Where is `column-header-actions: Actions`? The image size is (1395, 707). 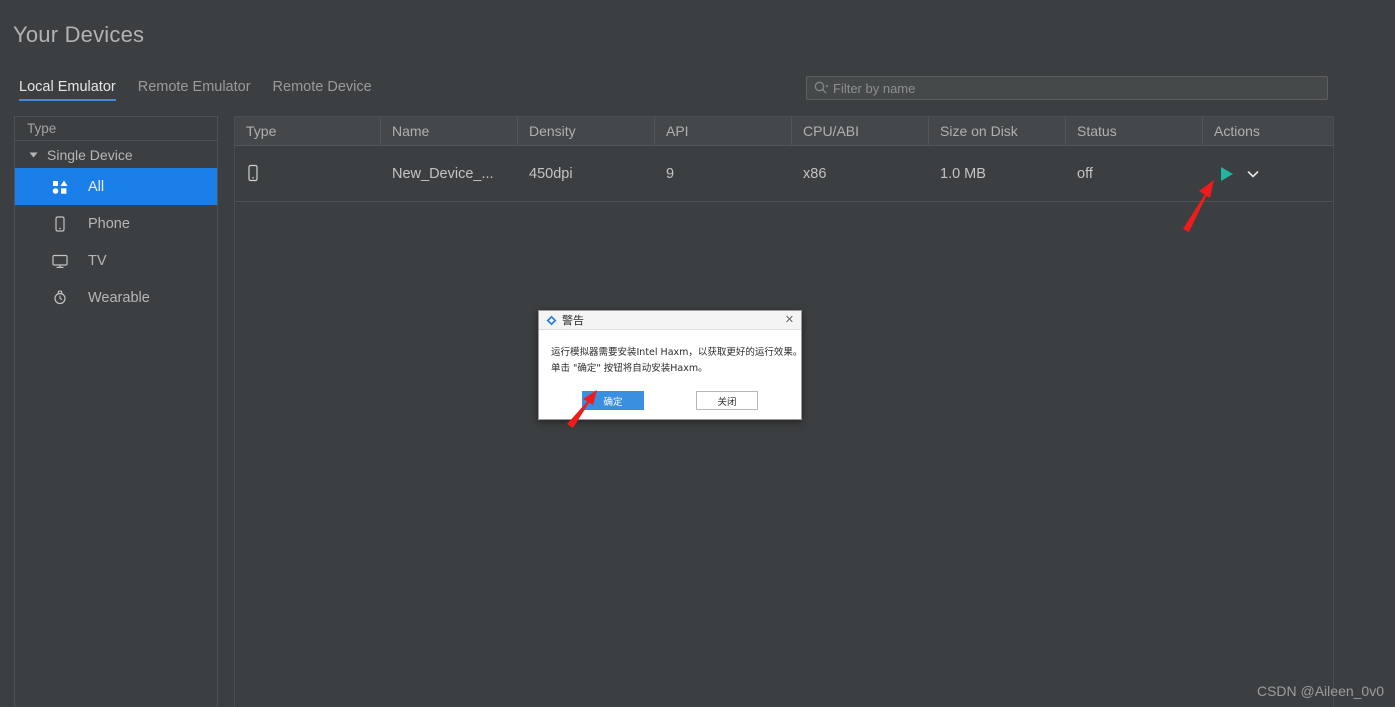
column-header-actions: Actions is located at coordinates (1268, 131).